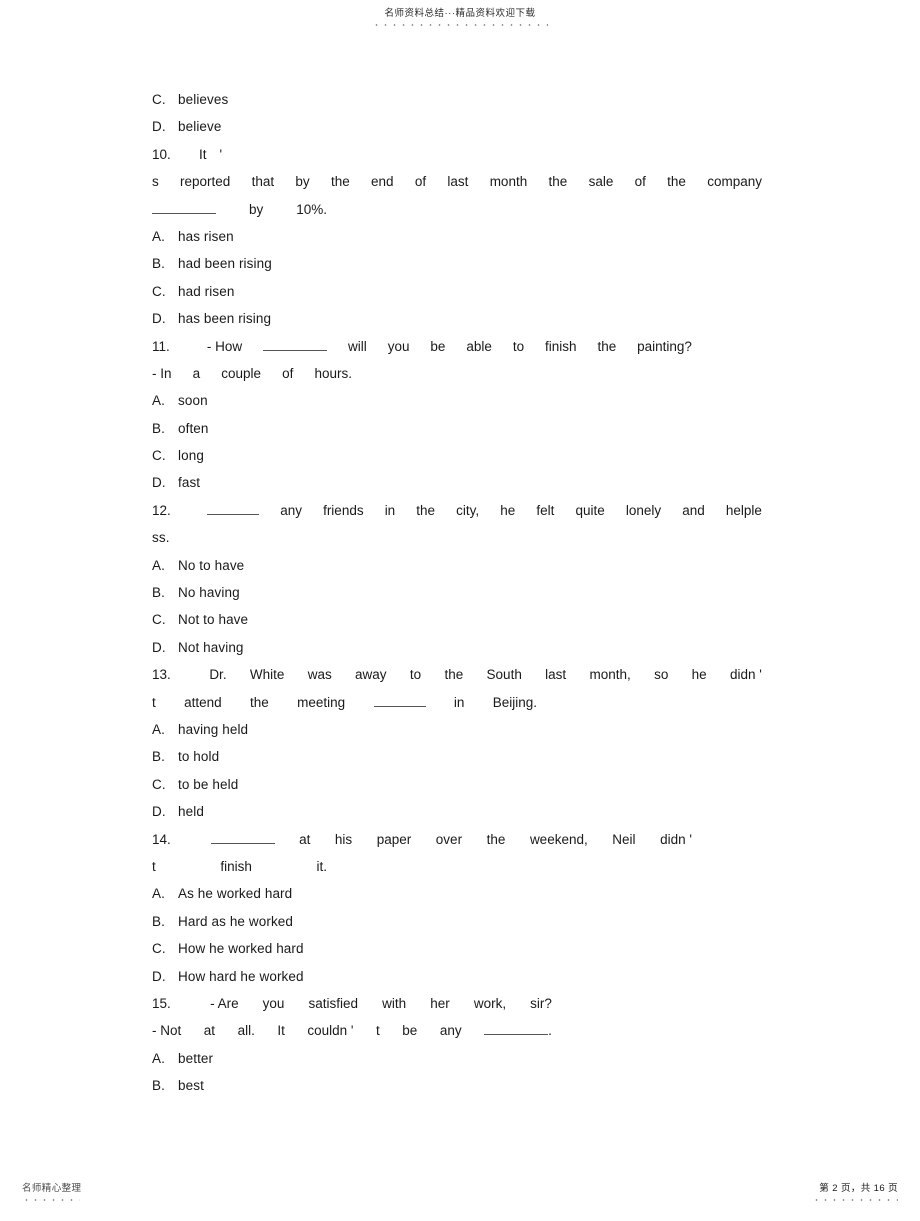 This screenshot has height=1221, width=920. Describe the element at coordinates (200, 127) in the screenshot. I see `option-label: believe` at that location.